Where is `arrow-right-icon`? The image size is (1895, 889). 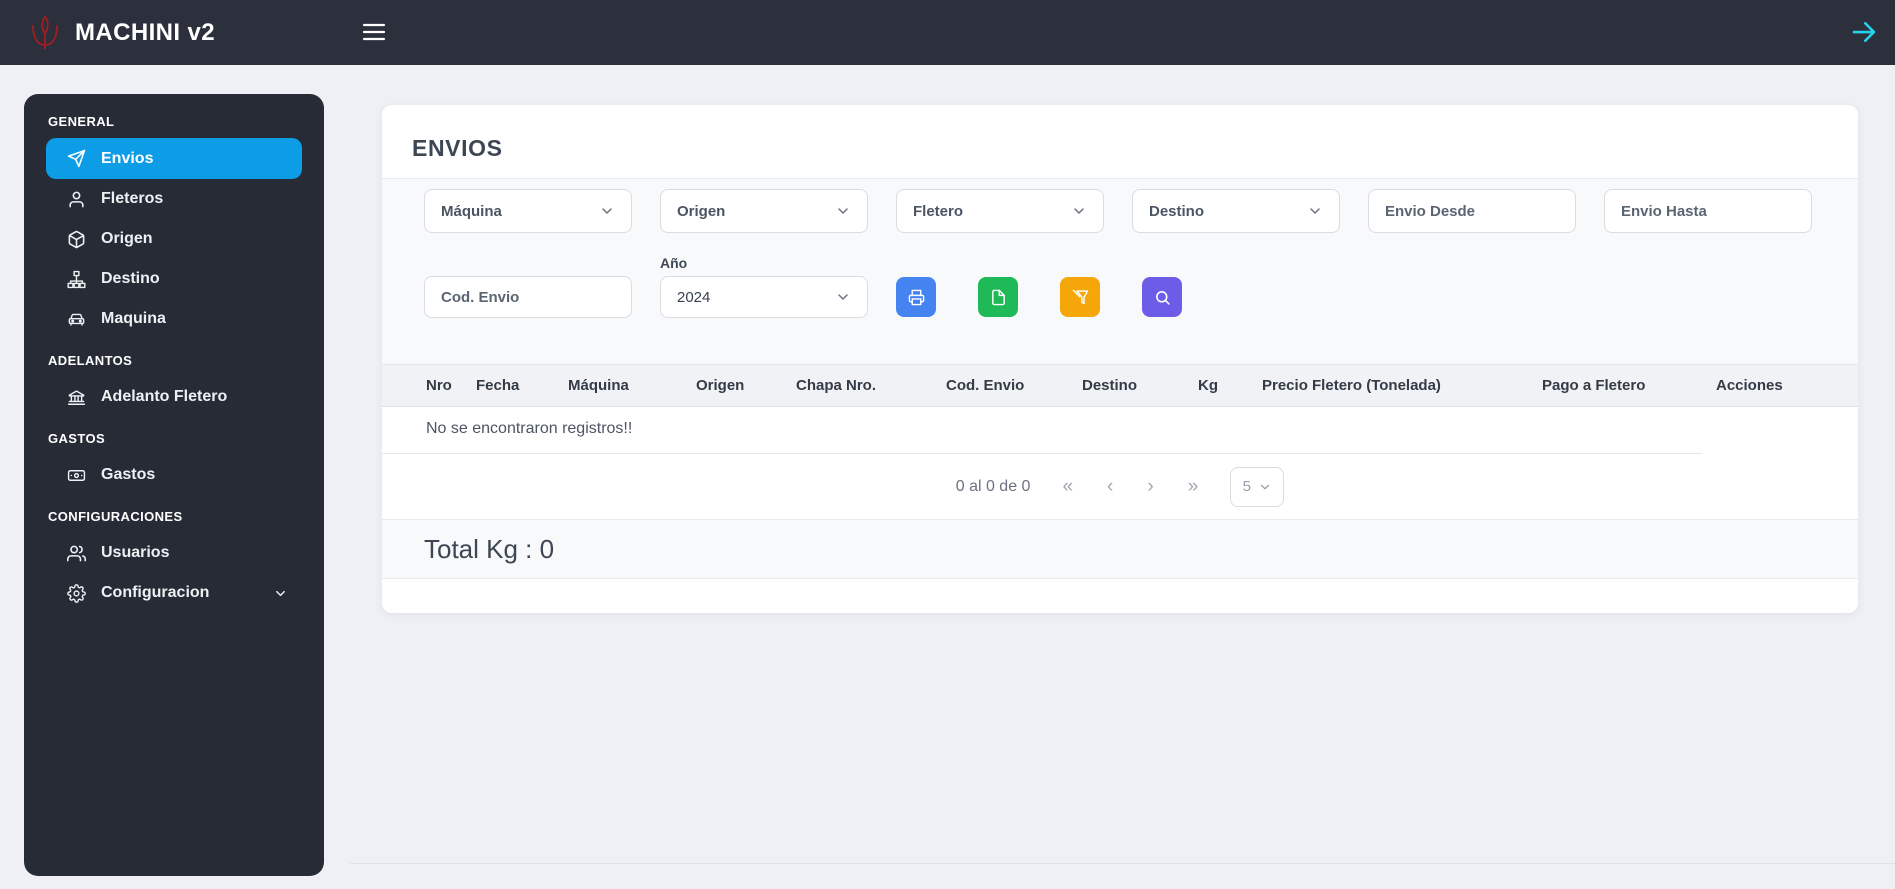
arrow-right-icon is located at coordinates (1864, 32).